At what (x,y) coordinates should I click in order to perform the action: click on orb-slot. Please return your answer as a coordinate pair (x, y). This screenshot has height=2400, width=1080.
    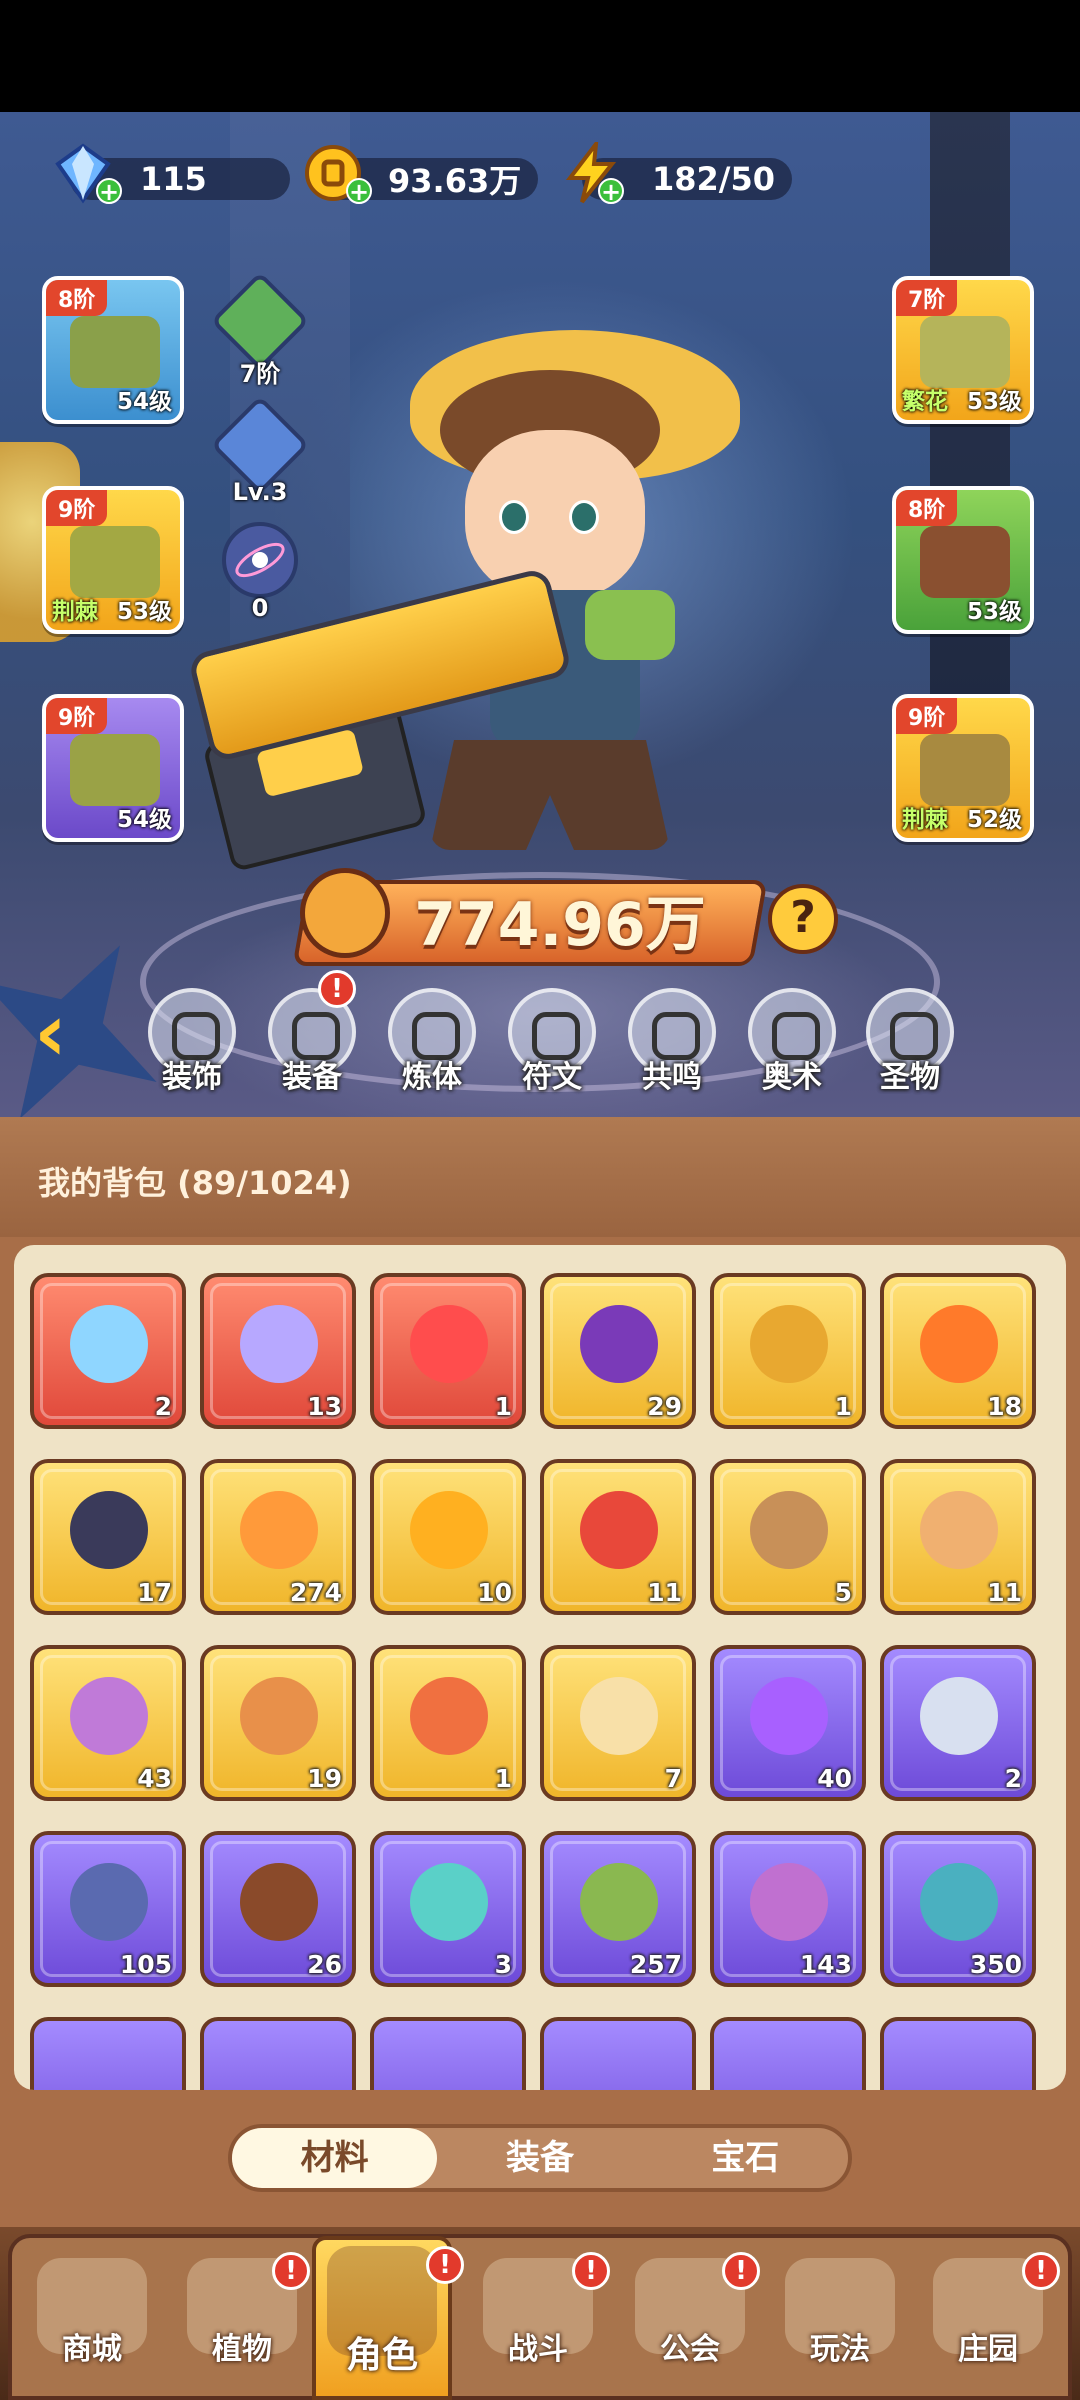
    Looking at the image, I should click on (260, 560).